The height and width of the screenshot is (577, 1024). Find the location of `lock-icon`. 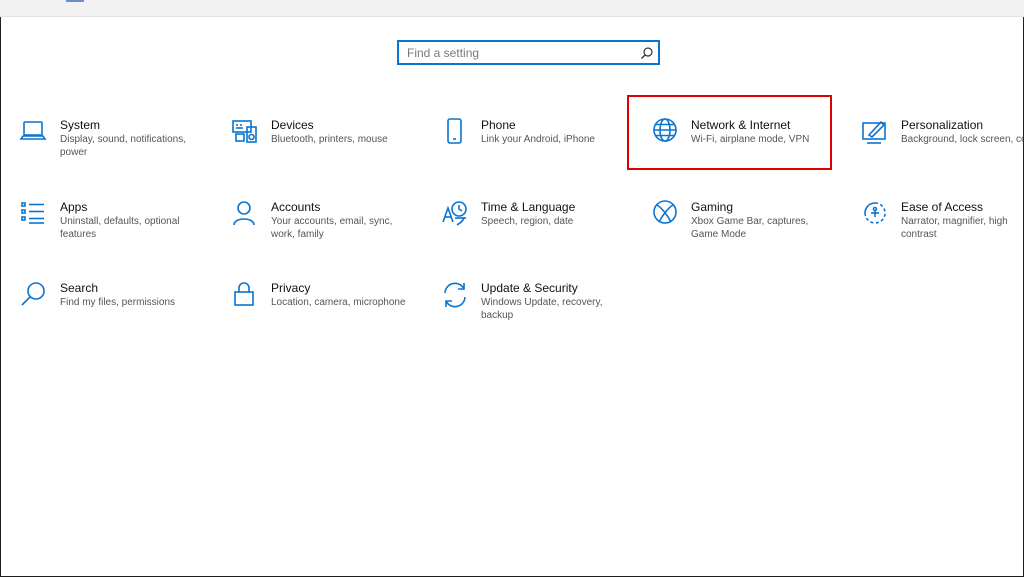

lock-icon is located at coordinates (245, 295).